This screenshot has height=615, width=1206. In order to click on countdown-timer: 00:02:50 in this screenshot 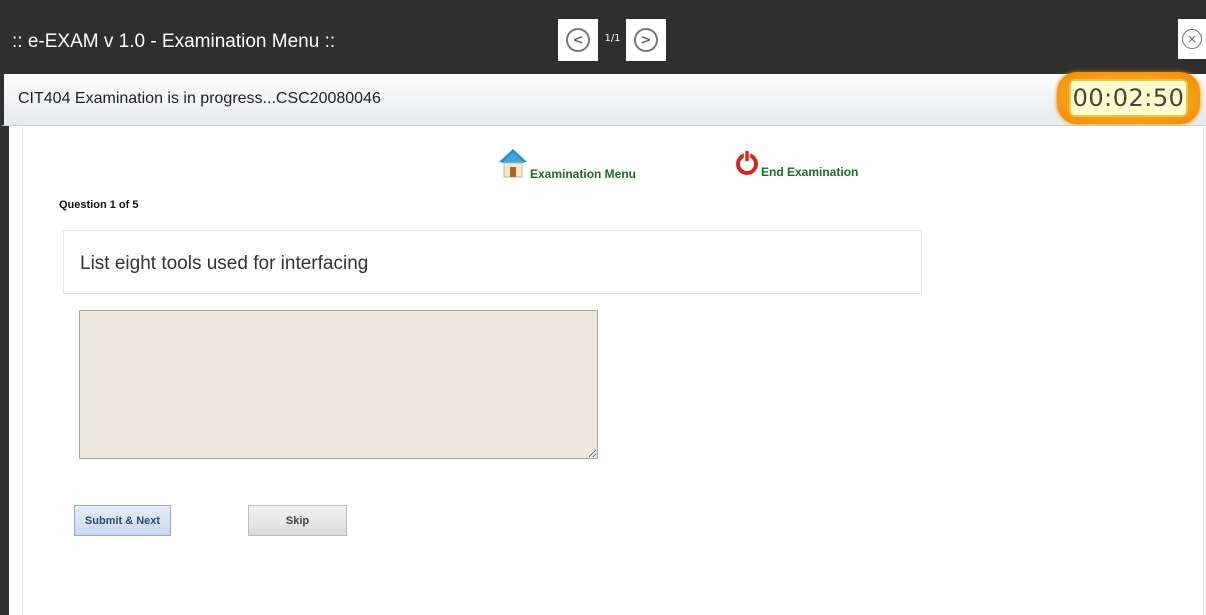, I will do `click(1128, 98)`.